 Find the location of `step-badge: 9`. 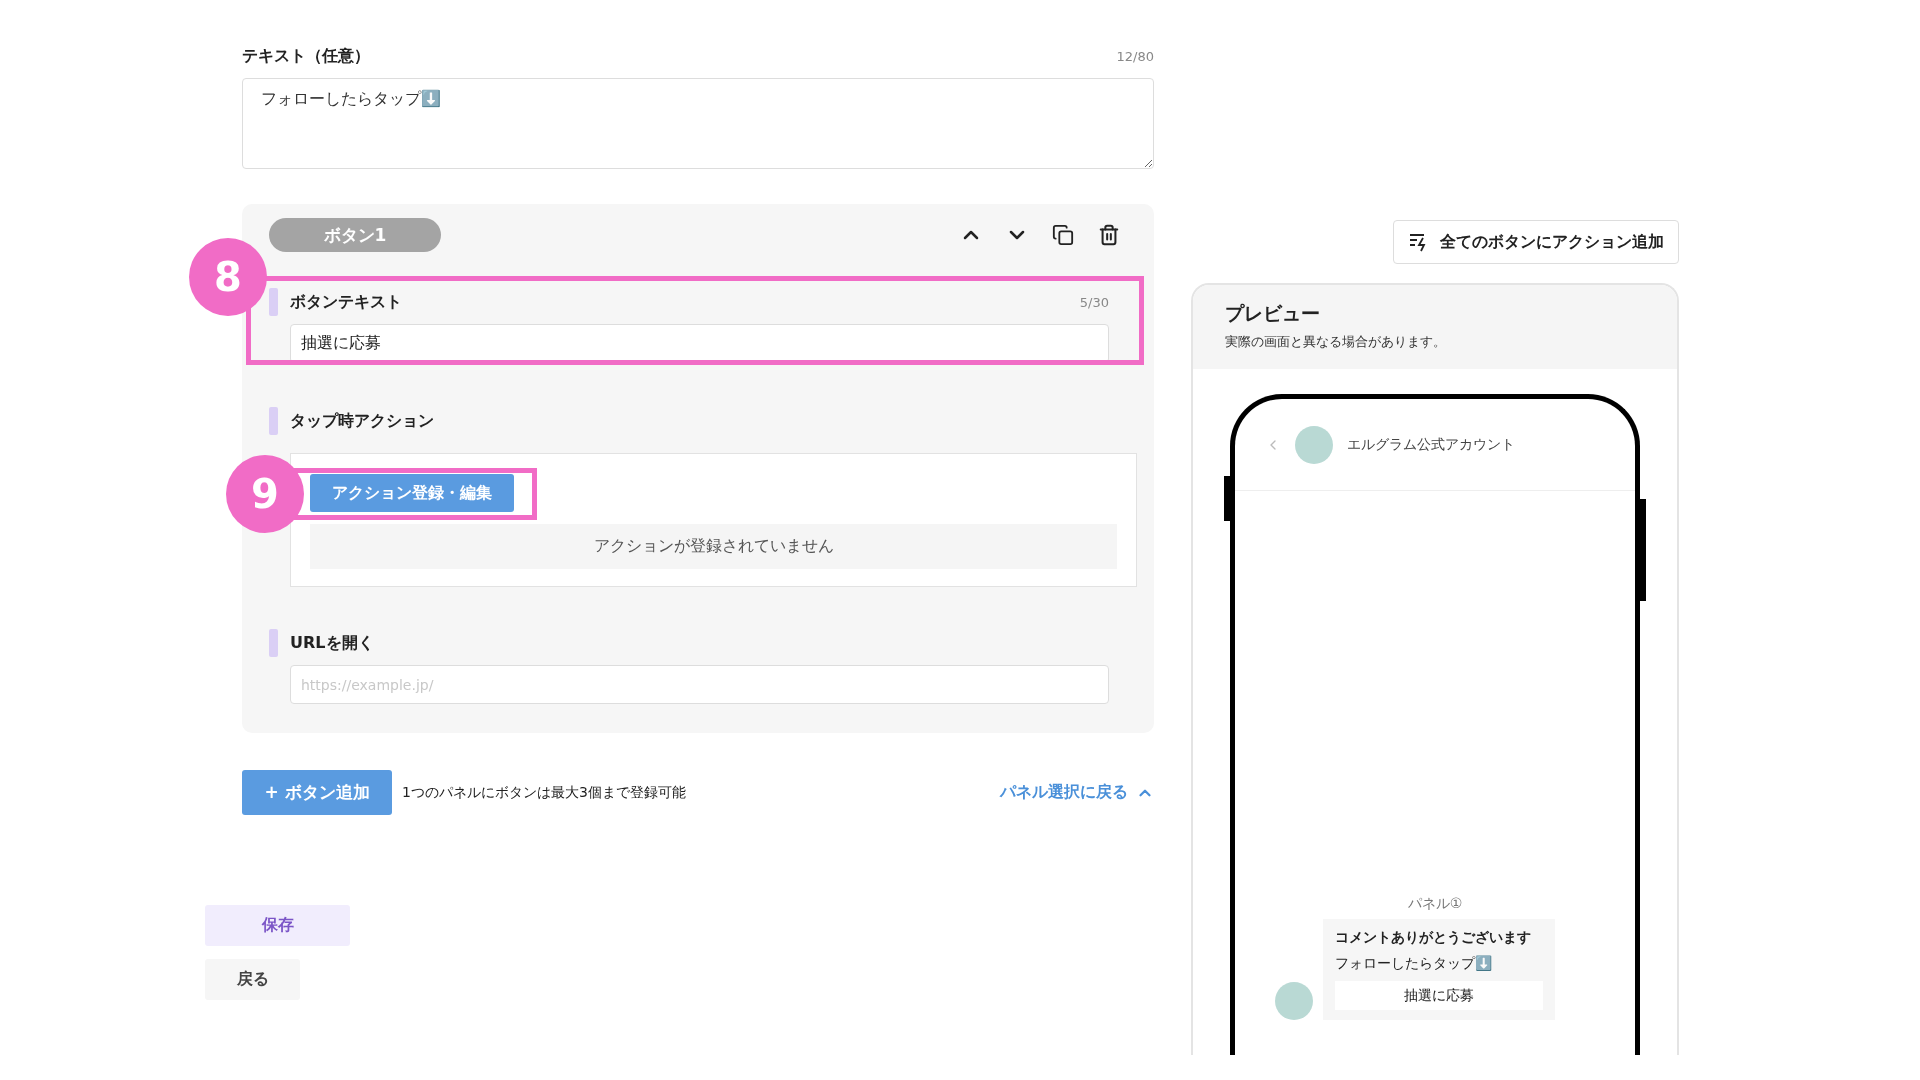

step-badge: 9 is located at coordinates (265, 494).